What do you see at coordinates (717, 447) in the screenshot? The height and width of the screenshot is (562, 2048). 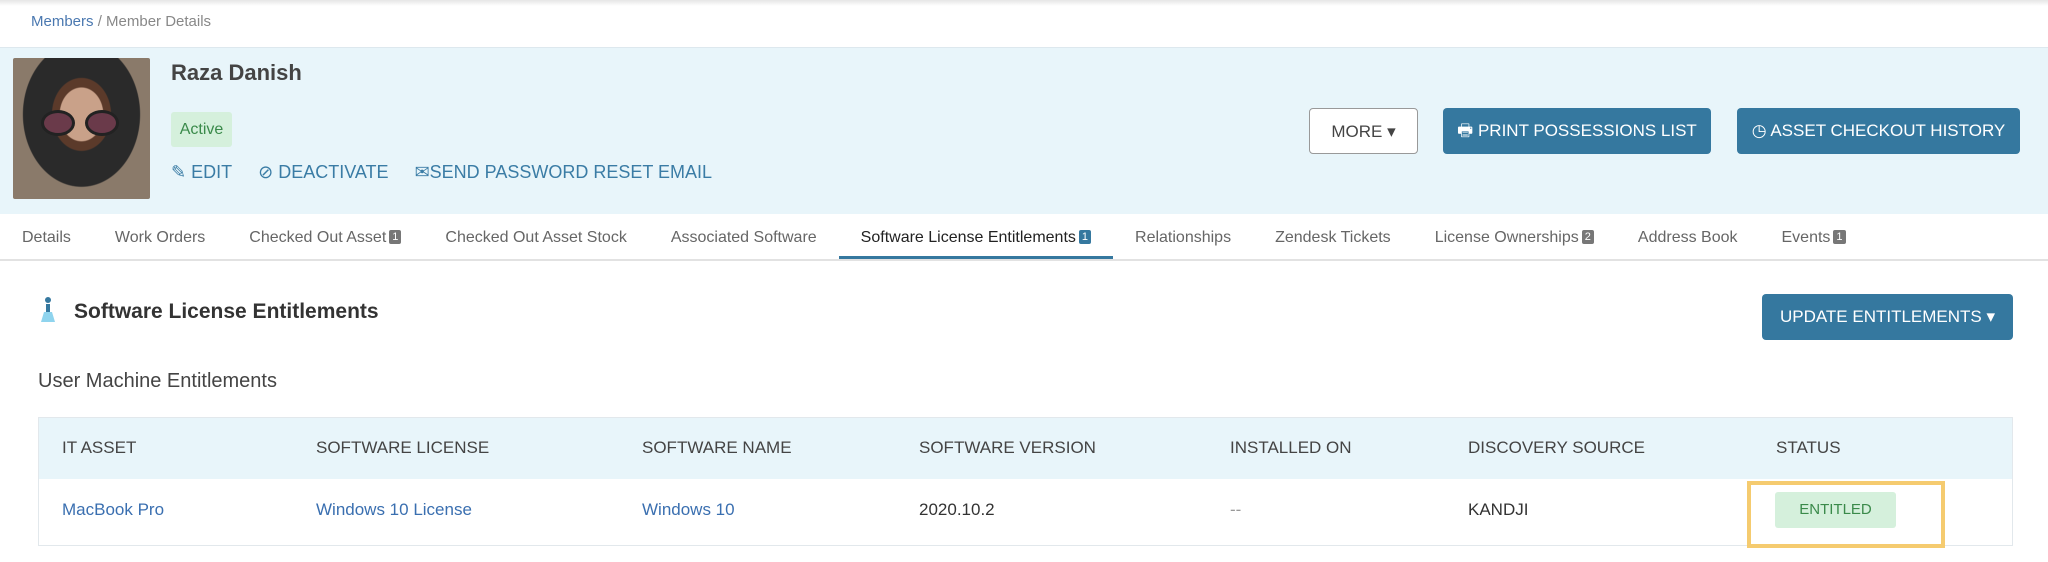 I see `col-software-name: SOFTWARE NAME` at bounding box center [717, 447].